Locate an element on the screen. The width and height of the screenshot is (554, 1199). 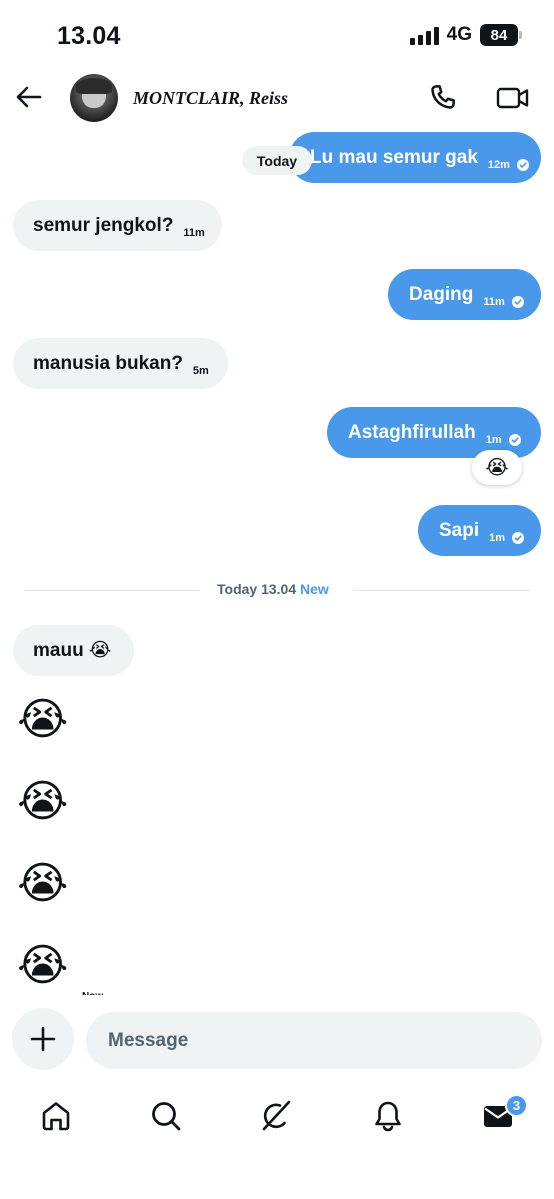
message-time: Now is located at coordinates (92, 992).